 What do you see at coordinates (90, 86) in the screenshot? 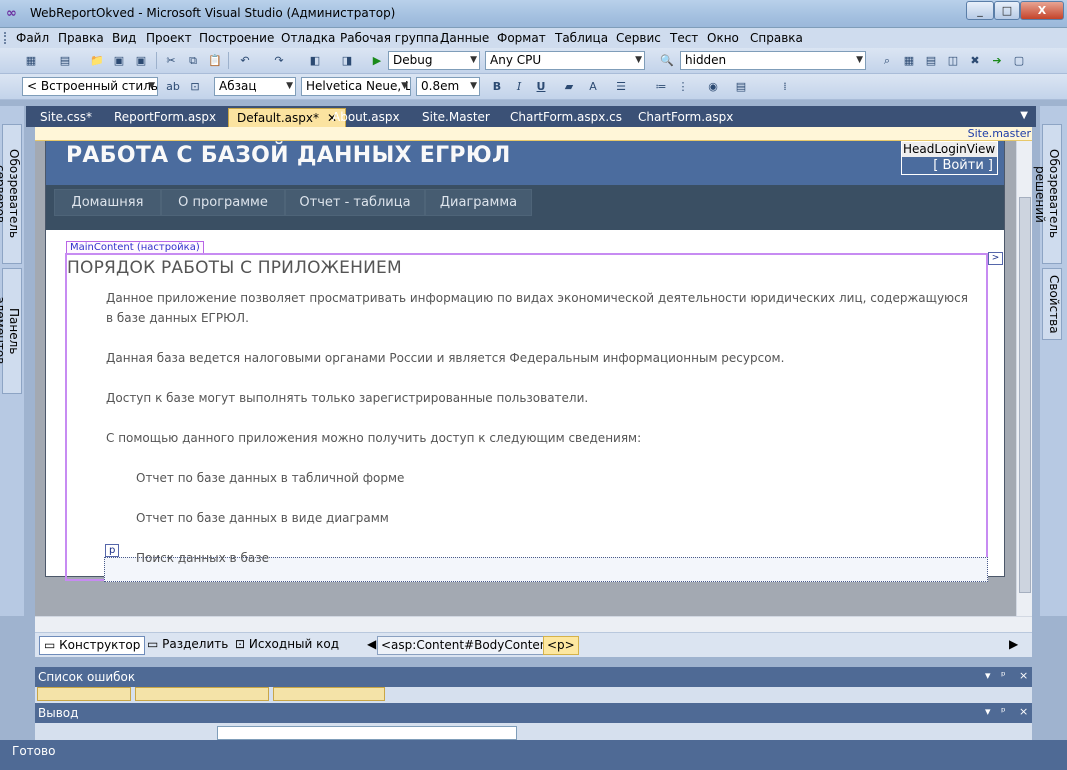
I see `style-combo: < Встроенный стиль ▼` at bounding box center [90, 86].